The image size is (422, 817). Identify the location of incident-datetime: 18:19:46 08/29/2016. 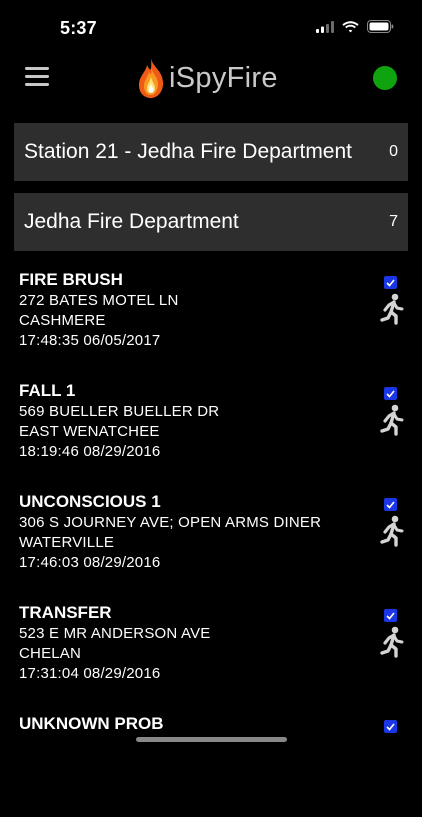
(90, 451).